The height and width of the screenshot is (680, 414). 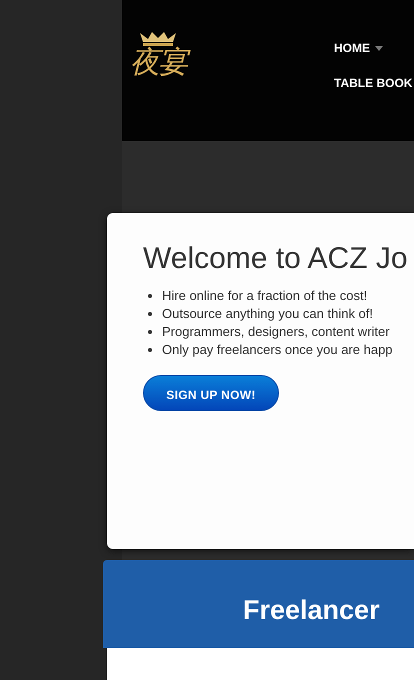 I want to click on nav-link: TABLE BOOK, so click(x=373, y=83).